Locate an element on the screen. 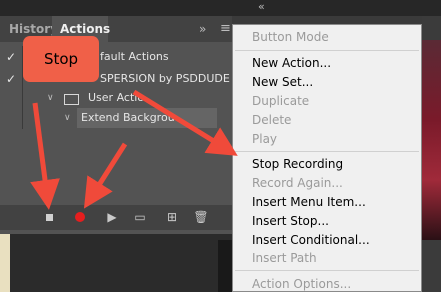  arrow-to-stop-recording is located at coordinates (185, 122).